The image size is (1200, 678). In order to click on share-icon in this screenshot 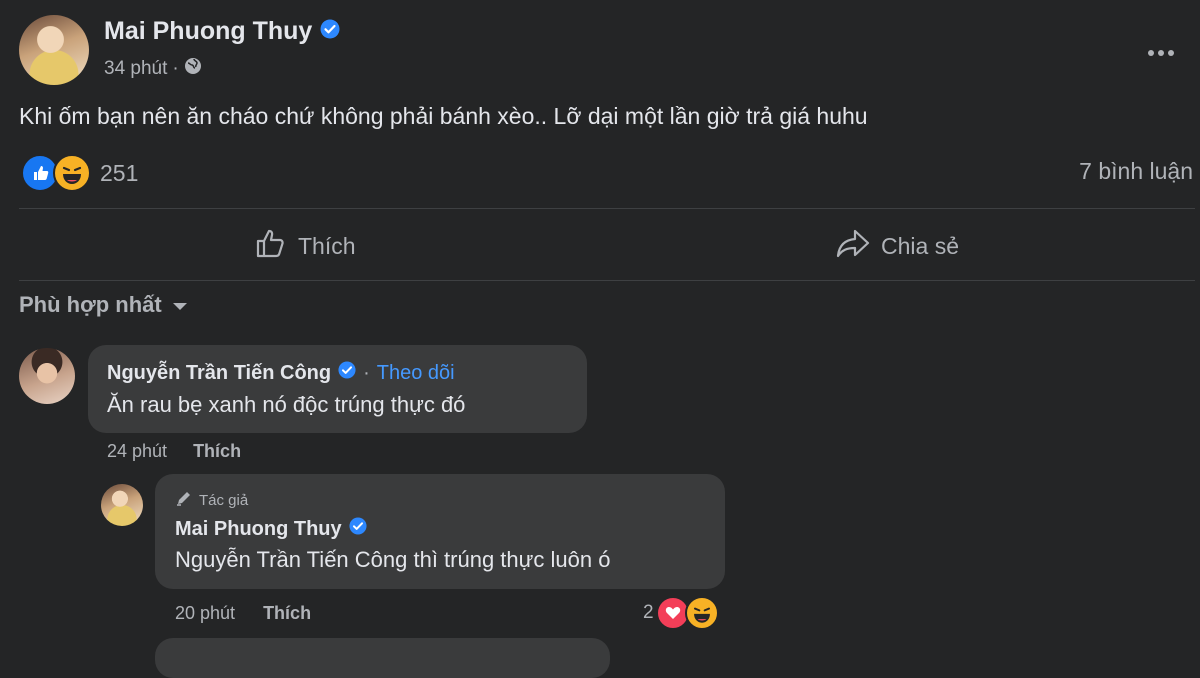, I will do `click(853, 246)`.